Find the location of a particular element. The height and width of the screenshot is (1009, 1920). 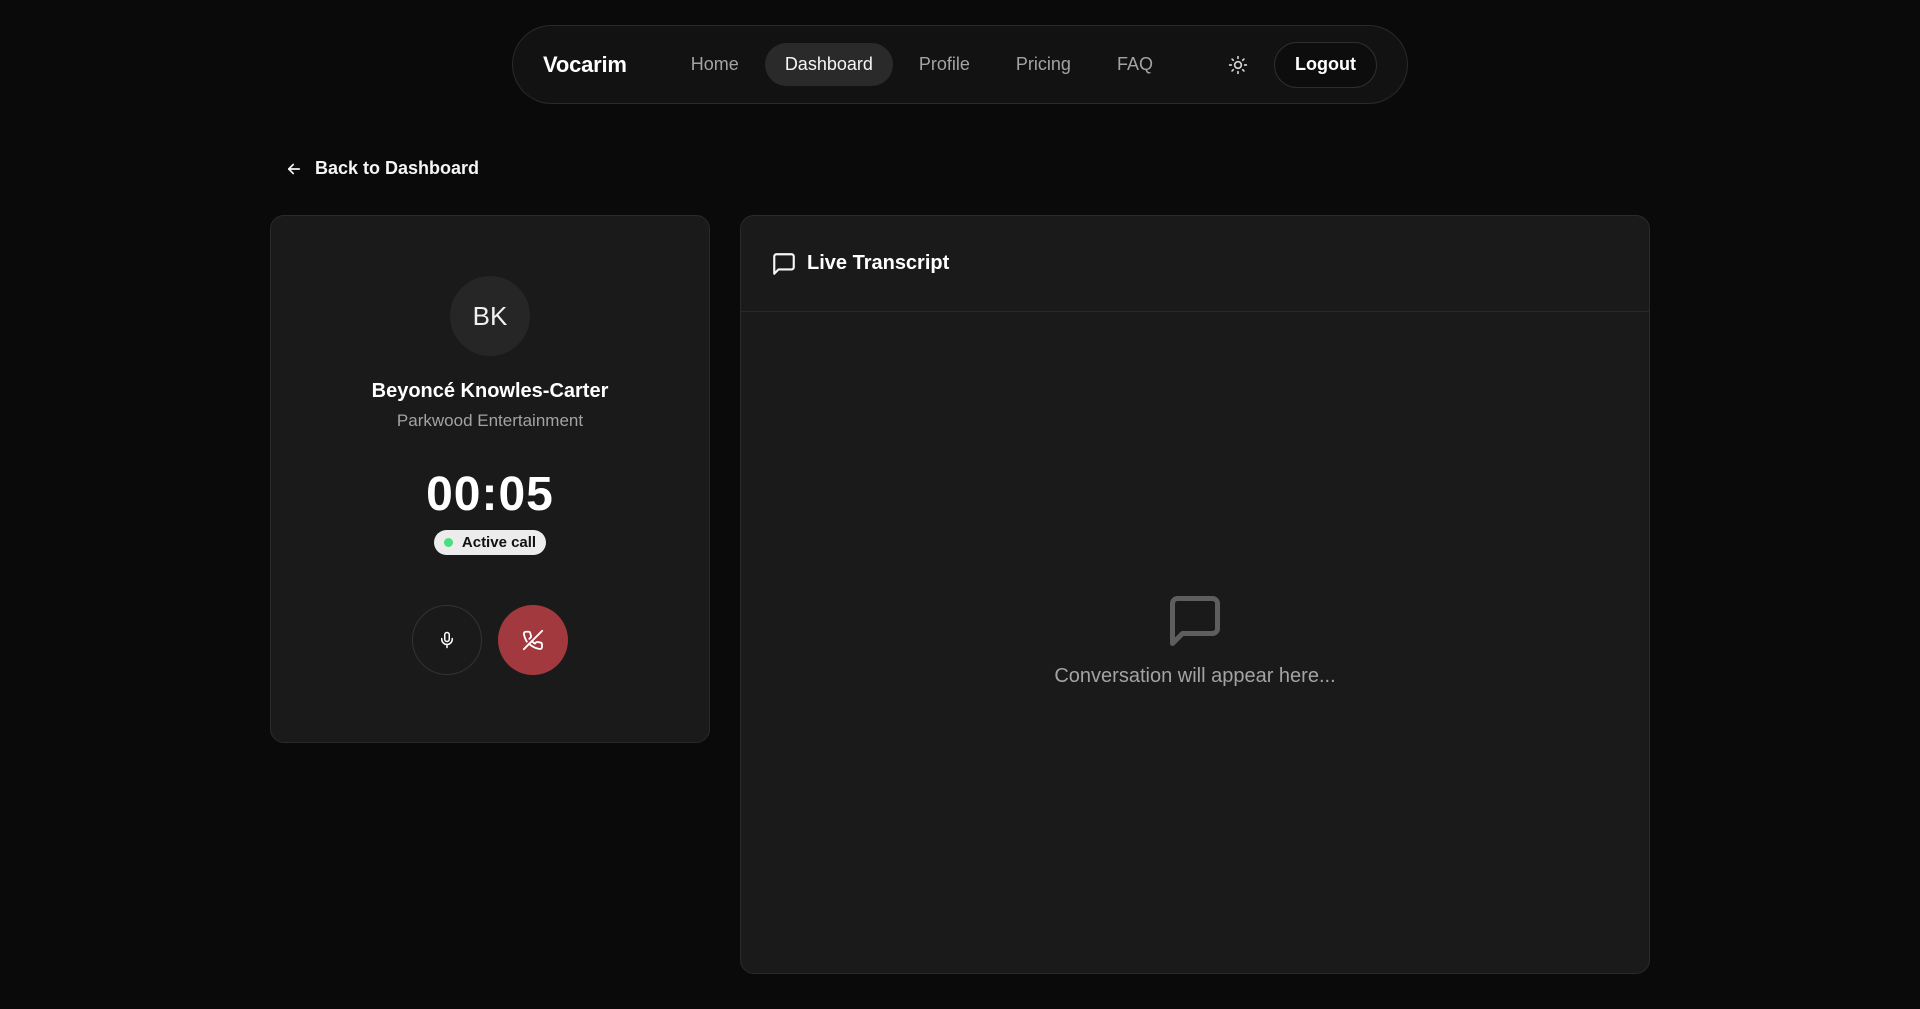

brand-logo: Vocarim is located at coordinates (585, 65).